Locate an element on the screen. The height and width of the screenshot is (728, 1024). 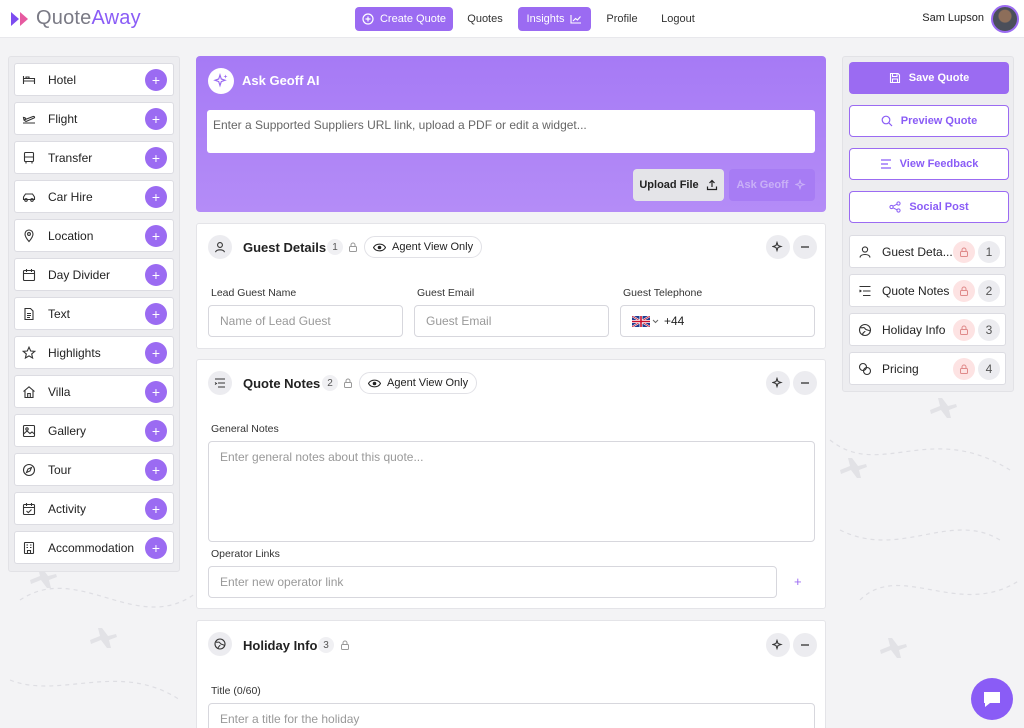
chat-button is located at coordinates (992, 699).